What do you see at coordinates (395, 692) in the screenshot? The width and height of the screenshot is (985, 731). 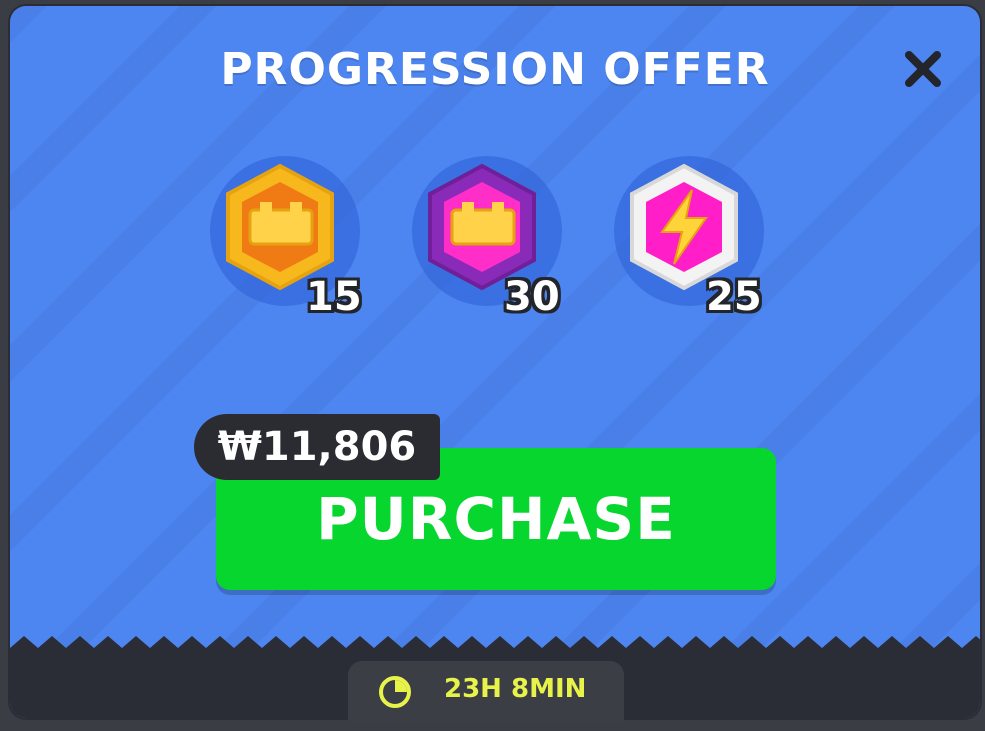 I see `clock-icon` at bounding box center [395, 692].